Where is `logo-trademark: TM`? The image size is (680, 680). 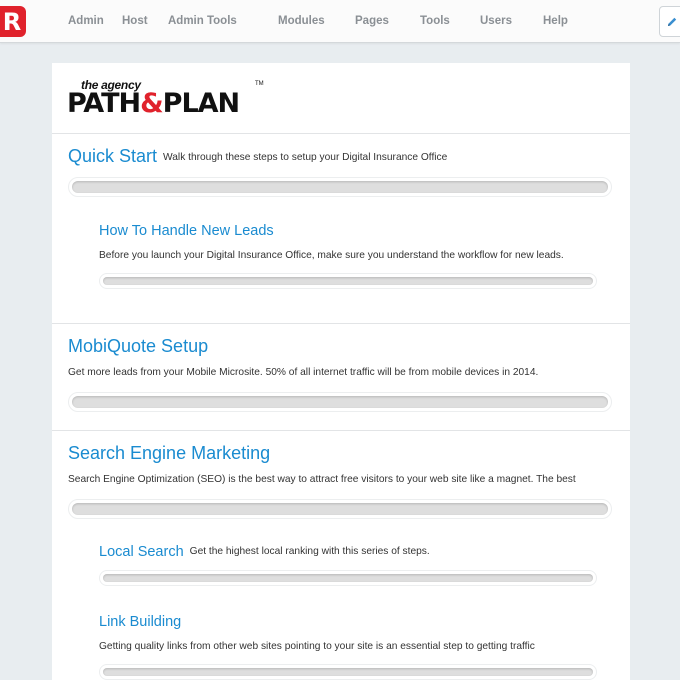 logo-trademark: TM is located at coordinates (259, 84).